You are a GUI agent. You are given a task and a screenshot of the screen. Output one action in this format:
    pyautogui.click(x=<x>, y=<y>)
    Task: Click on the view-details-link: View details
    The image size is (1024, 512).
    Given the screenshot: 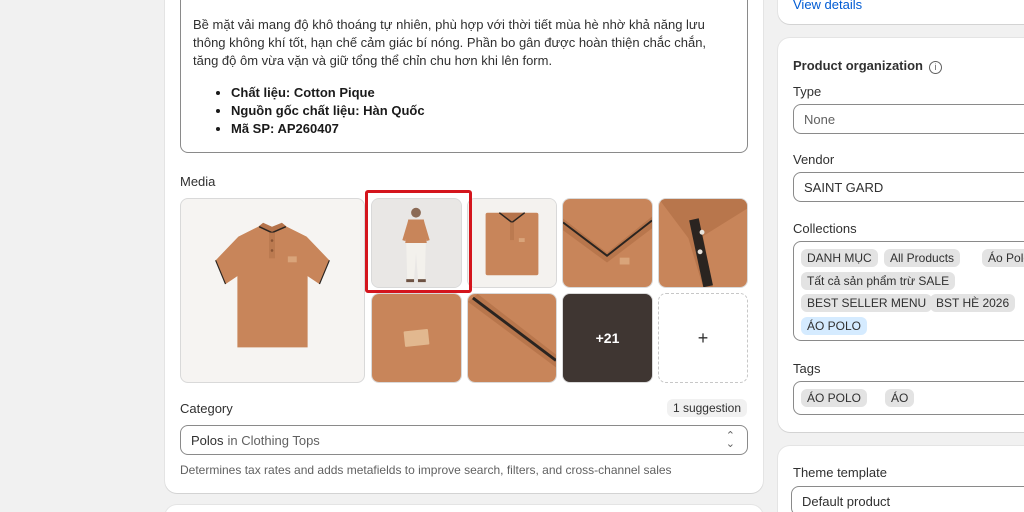 What is the action you would take?
    pyautogui.click(x=827, y=6)
    